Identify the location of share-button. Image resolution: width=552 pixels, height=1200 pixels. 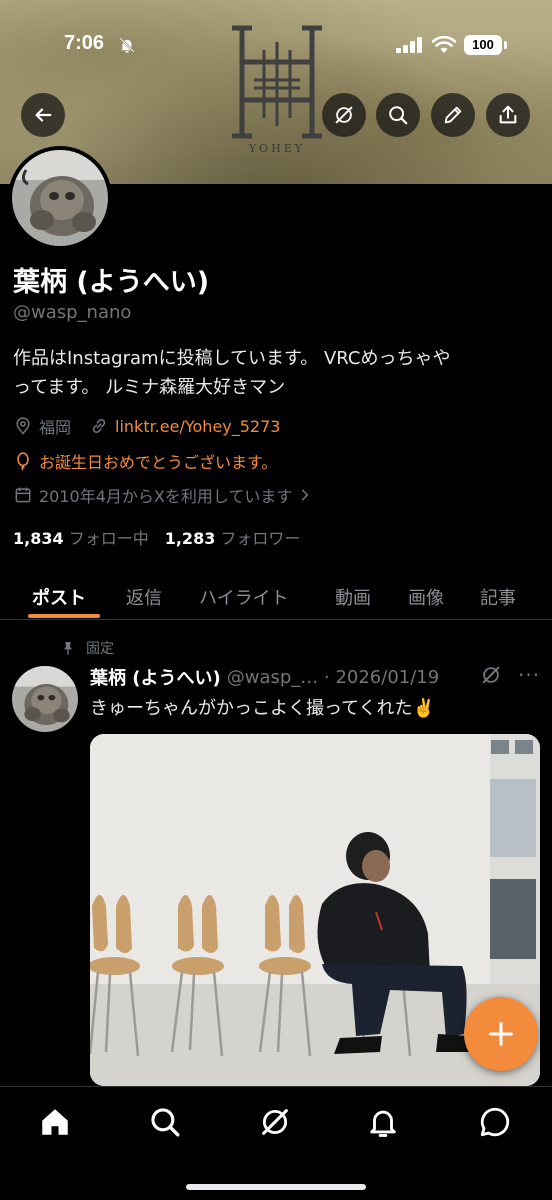
(508, 115).